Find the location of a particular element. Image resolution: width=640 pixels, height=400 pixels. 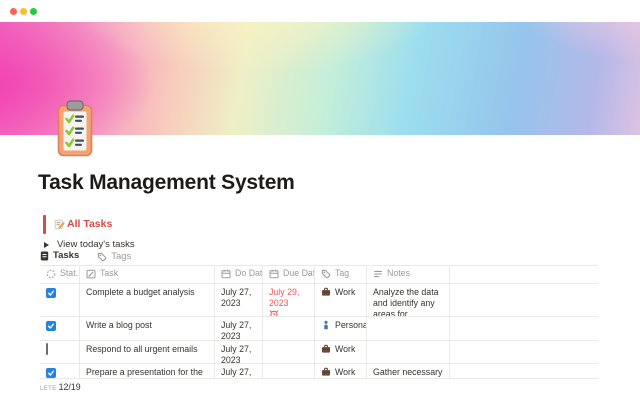

alarm-clock-icon is located at coordinates (274, 312).